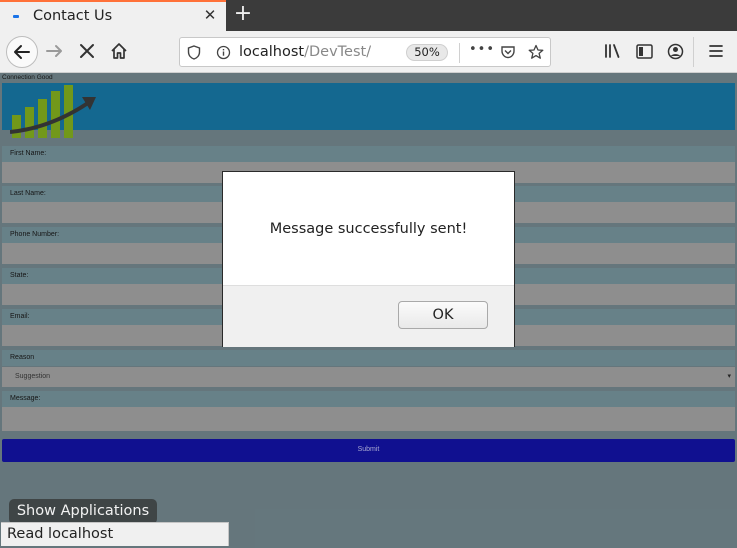 The height and width of the screenshot is (548, 737). What do you see at coordinates (223, 54) in the screenshot?
I see `site-info-icon` at bounding box center [223, 54].